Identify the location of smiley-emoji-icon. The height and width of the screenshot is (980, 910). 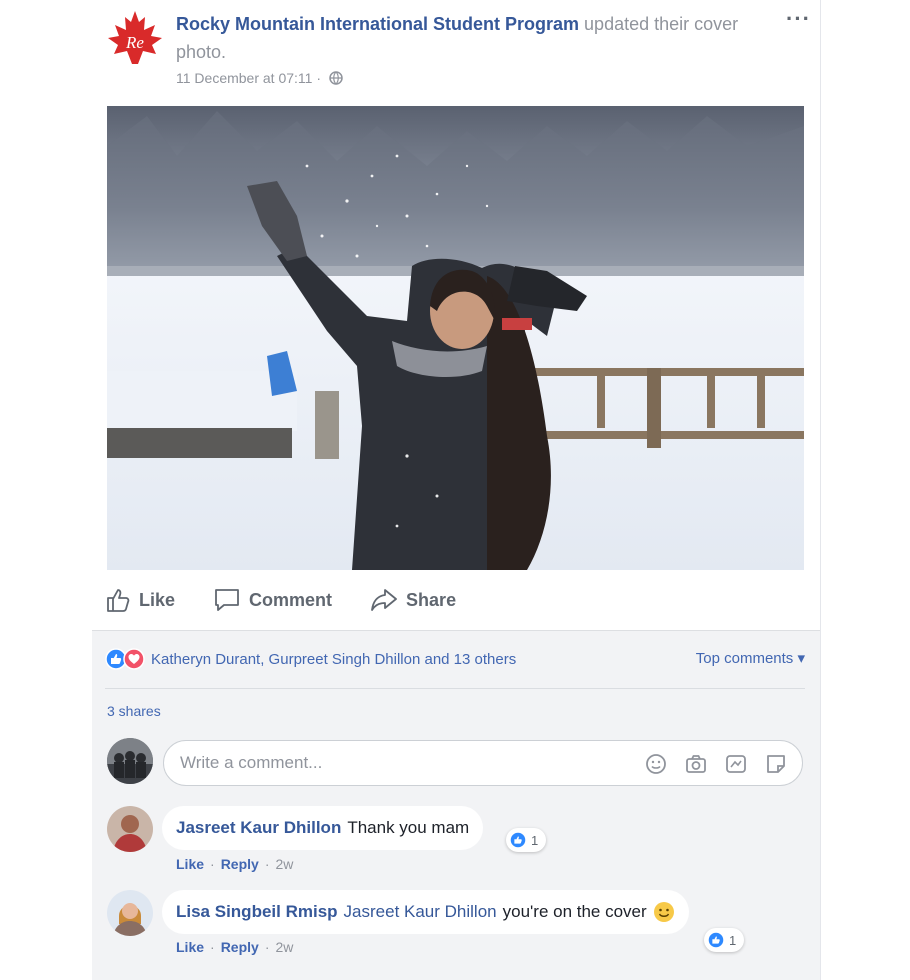
(663, 912).